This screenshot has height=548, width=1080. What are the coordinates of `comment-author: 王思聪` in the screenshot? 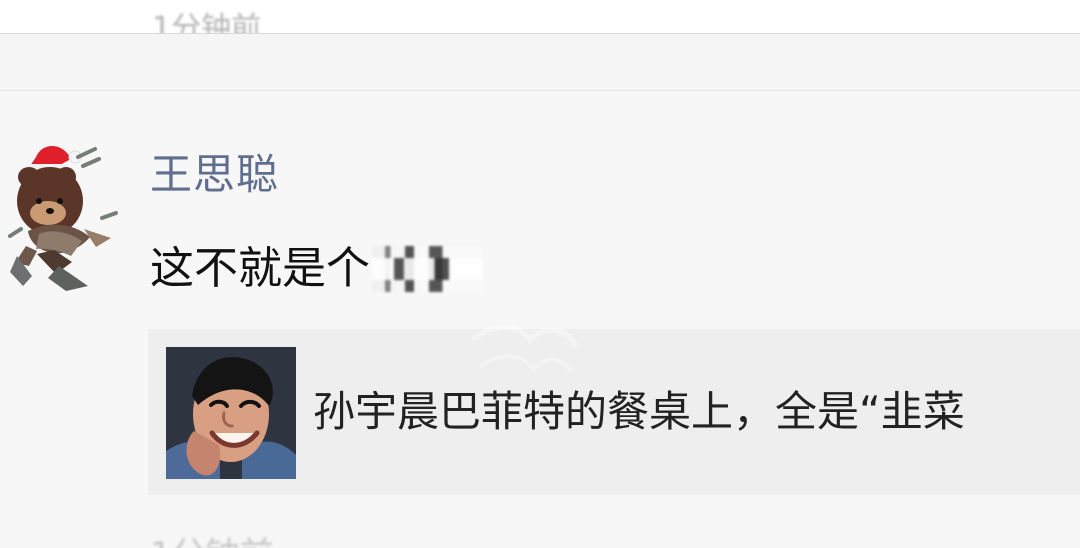 It's located at (214, 175).